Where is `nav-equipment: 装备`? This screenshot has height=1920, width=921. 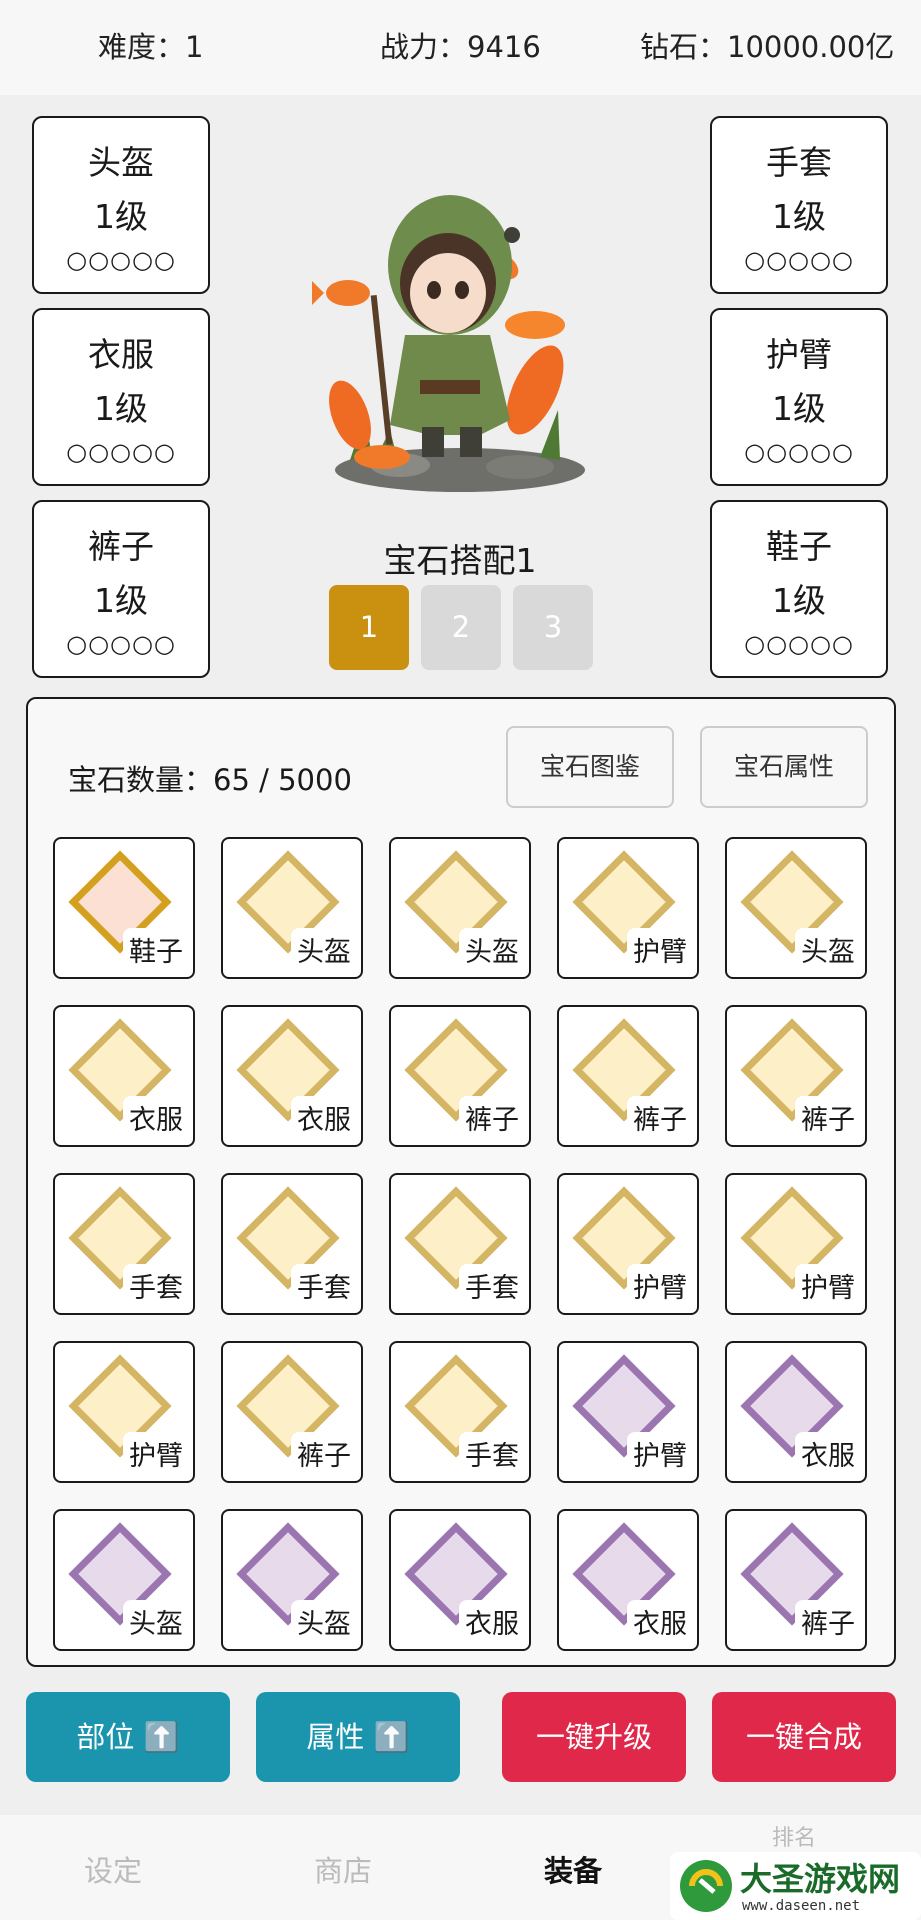
nav-equipment: 装备 is located at coordinates (573, 1869).